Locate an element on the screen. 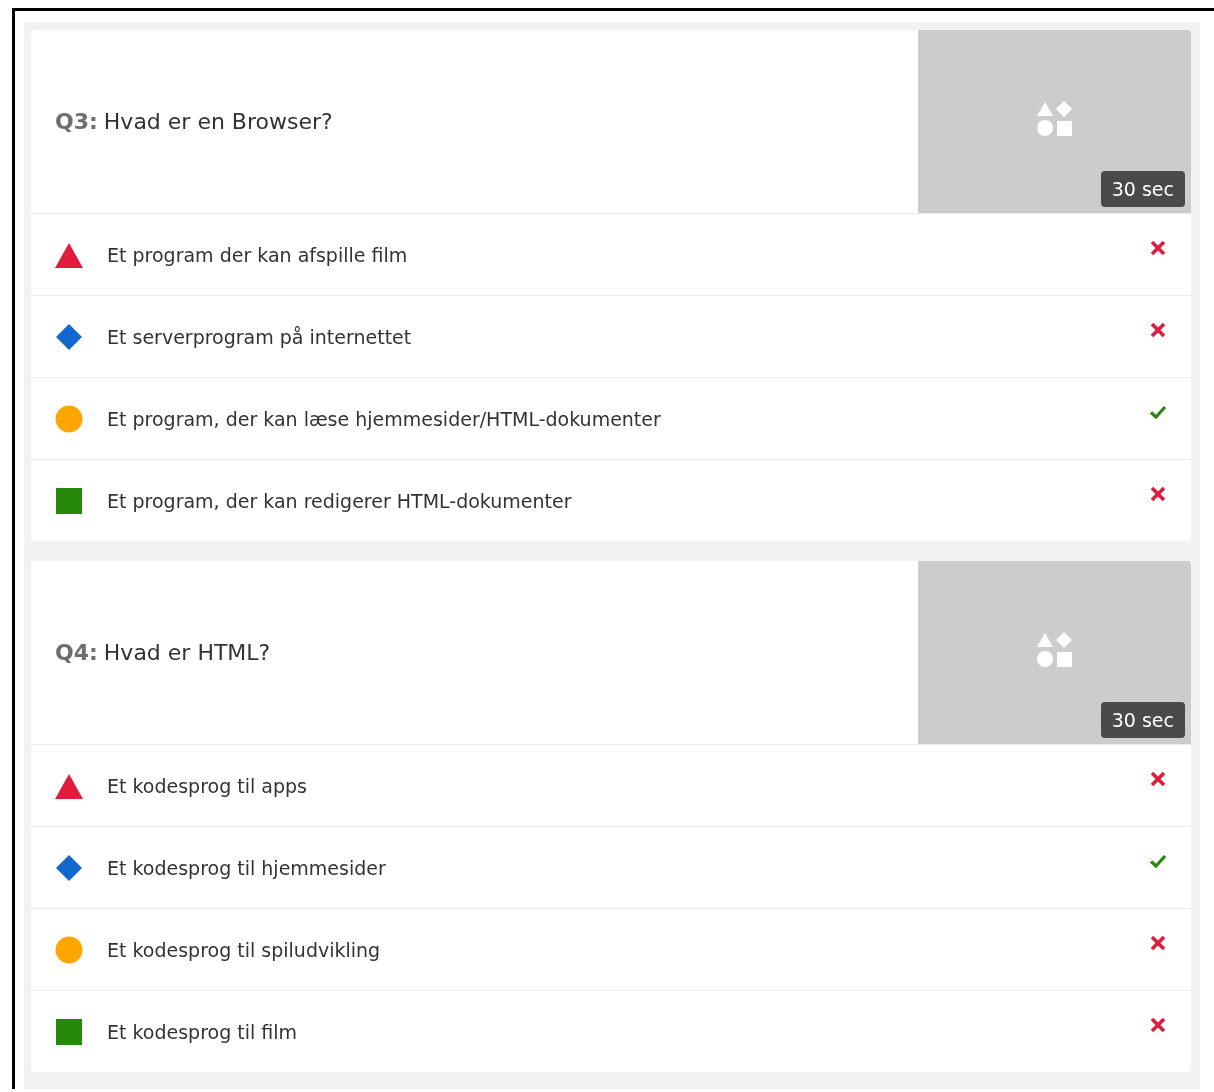 The width and height of the screenshot is (1214, 1092). answer-text: Et kodesprog til apps is located at coordinates (207, 785).